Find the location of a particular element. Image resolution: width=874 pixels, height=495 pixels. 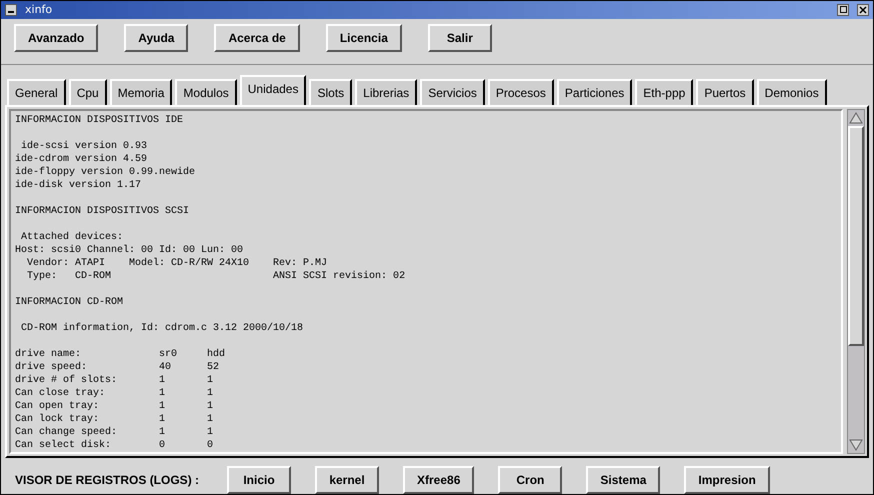

tab: Cpu is located at coordinates (87, 91).